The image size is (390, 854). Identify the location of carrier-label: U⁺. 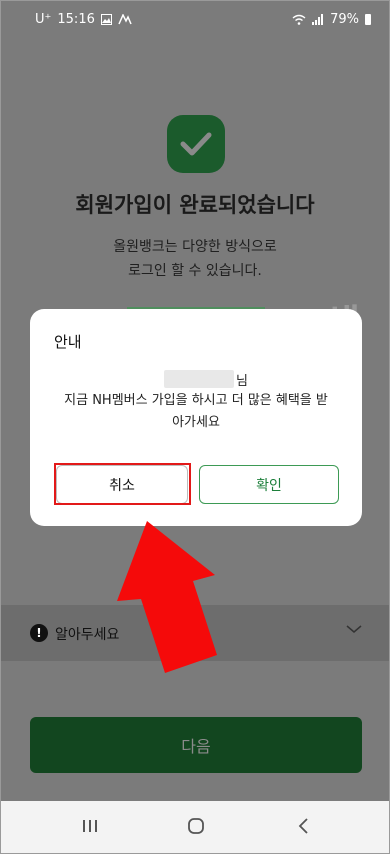
(43, 19).